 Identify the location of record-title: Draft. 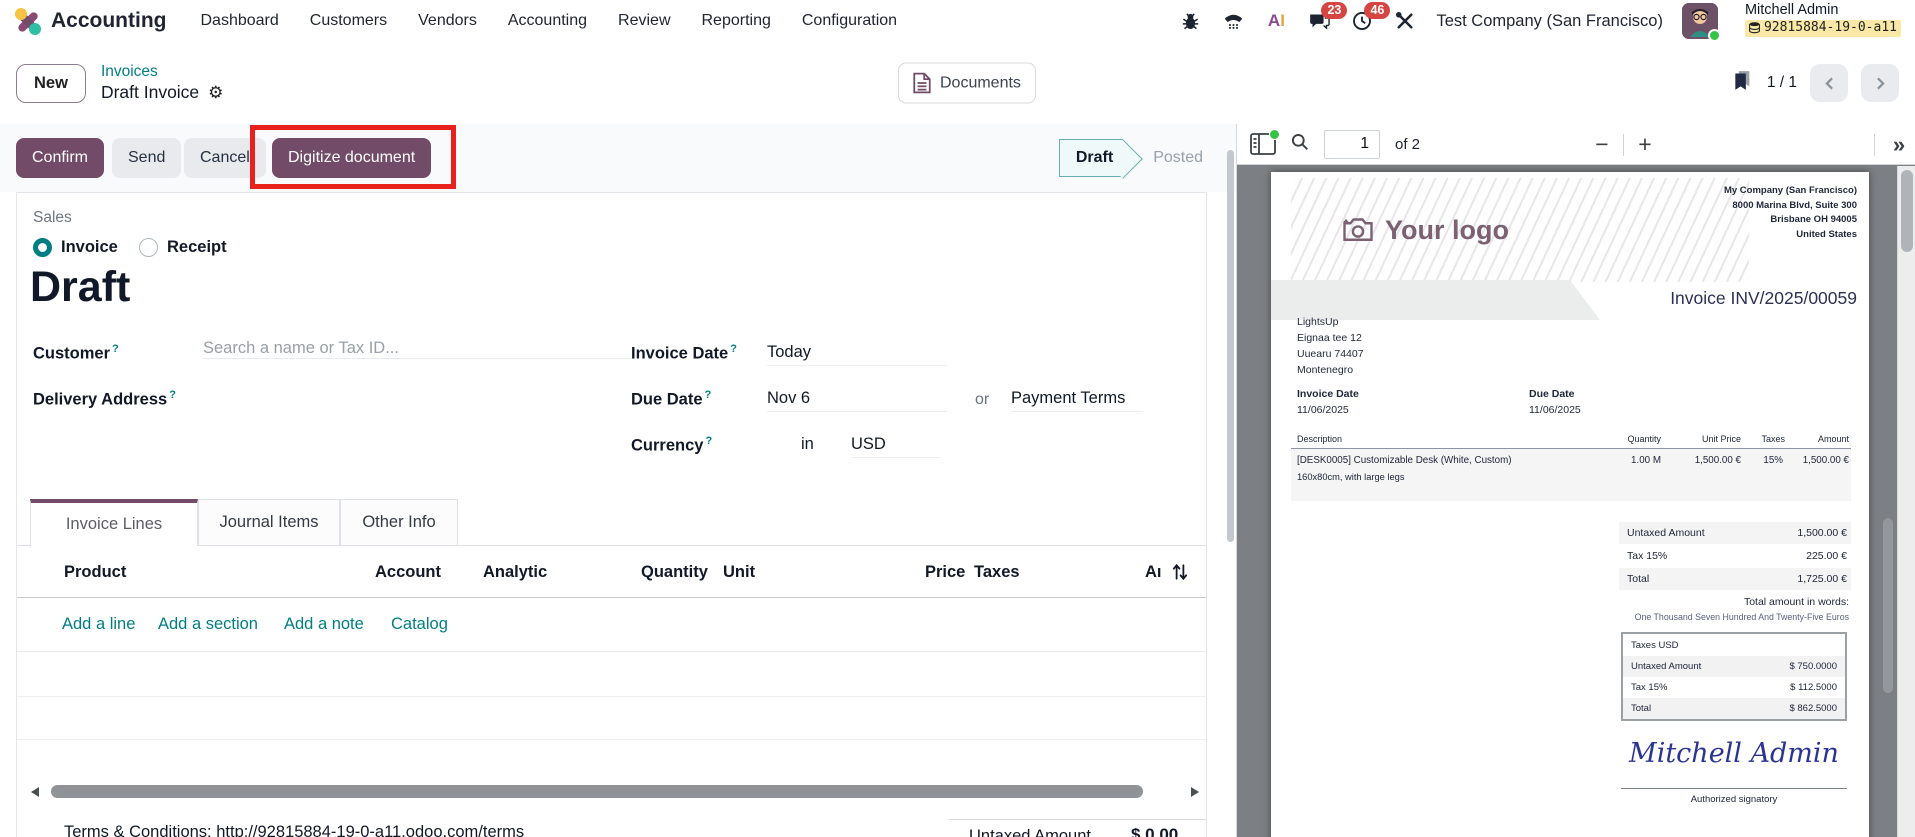
(80, 287).